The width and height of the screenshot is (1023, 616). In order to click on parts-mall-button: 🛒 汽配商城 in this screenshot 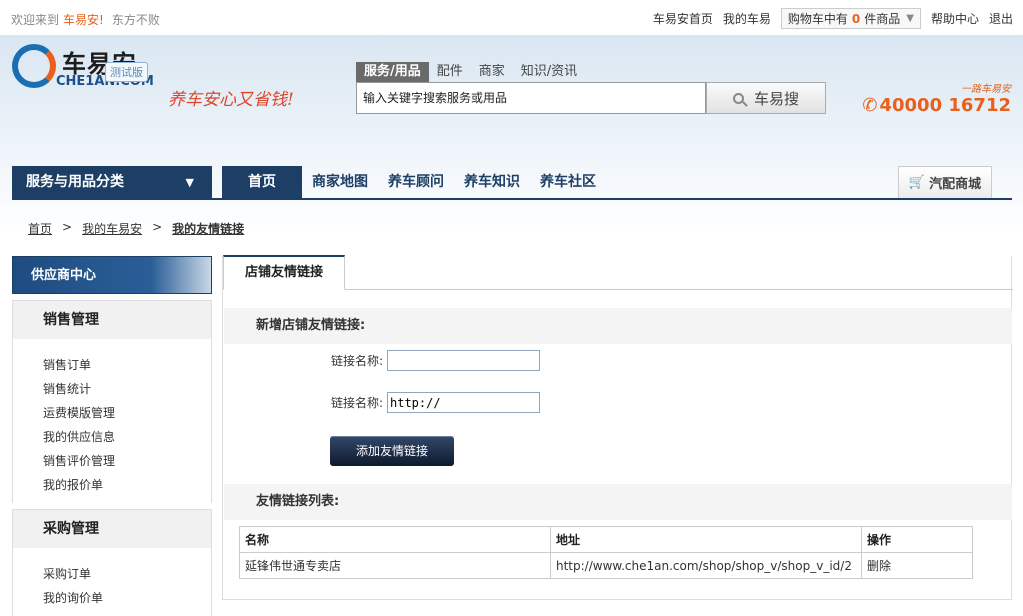, I will do `click(945, 182)`.